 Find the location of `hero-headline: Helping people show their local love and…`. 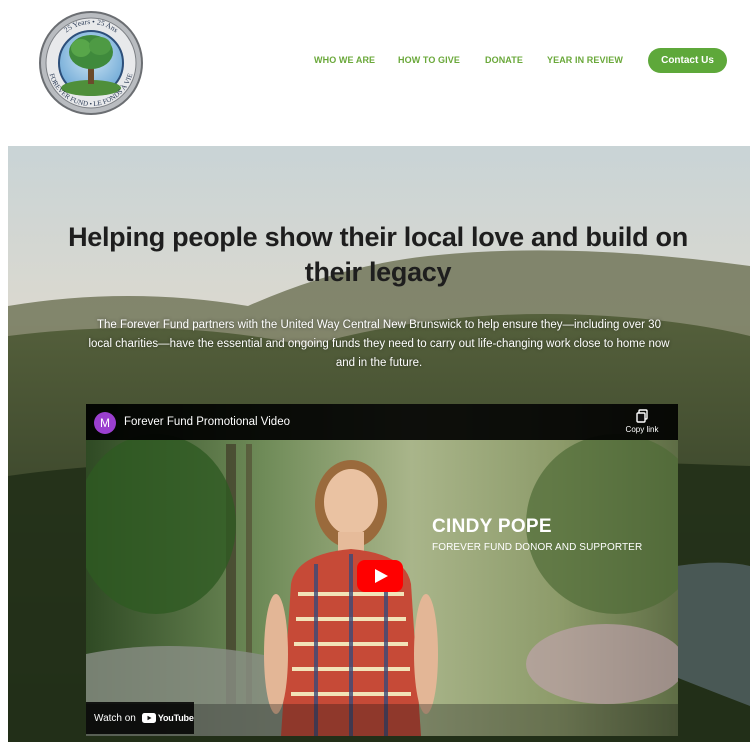

hero-headline: Helping people show their local love and… is located at coordinates (378, 254).